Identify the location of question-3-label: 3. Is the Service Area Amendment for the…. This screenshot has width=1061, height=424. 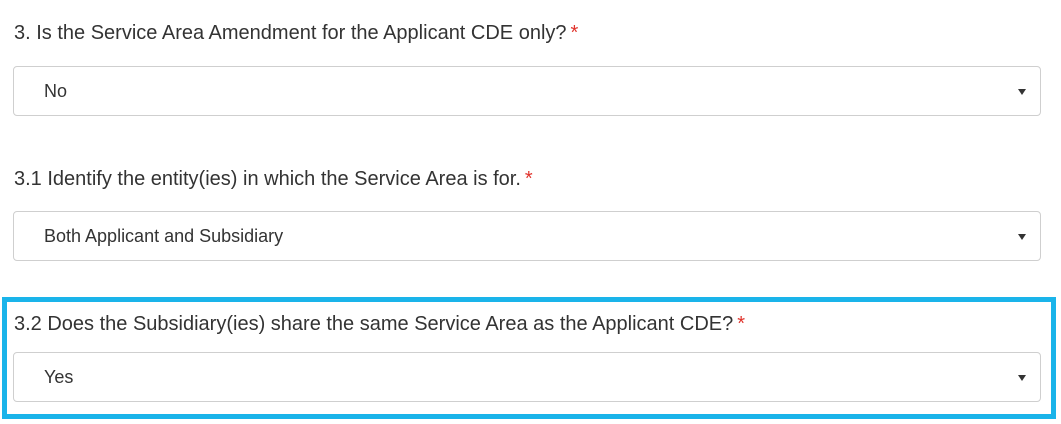
(296, 33).